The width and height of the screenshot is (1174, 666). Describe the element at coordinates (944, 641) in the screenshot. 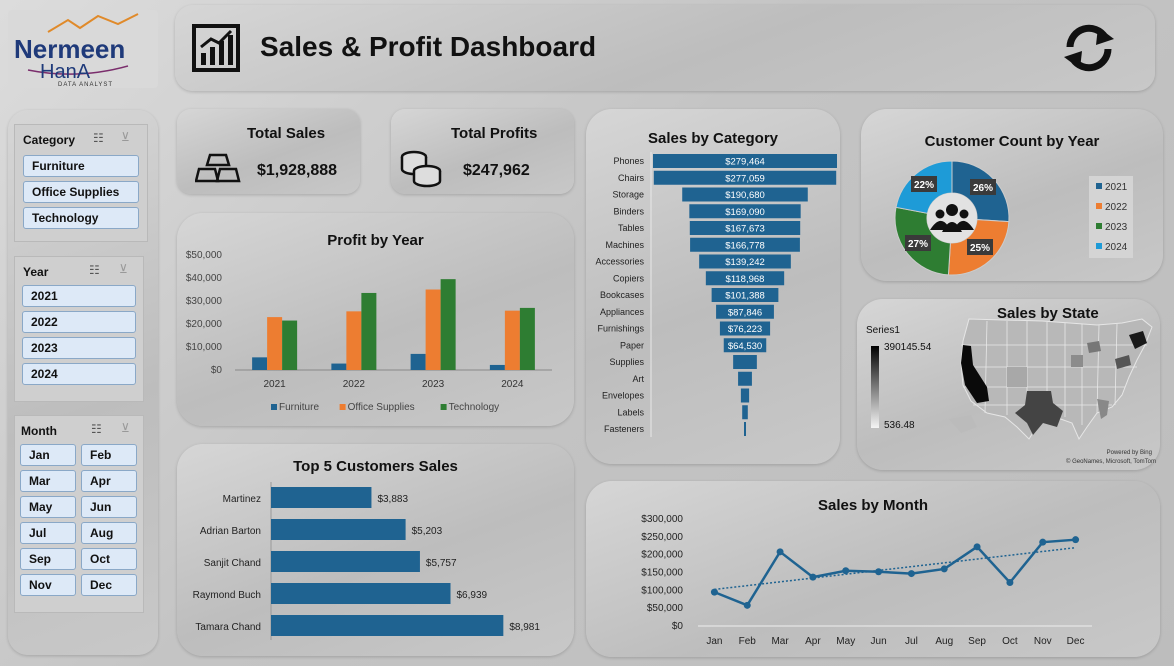

I see `x-tick-label: Aug` at that location.